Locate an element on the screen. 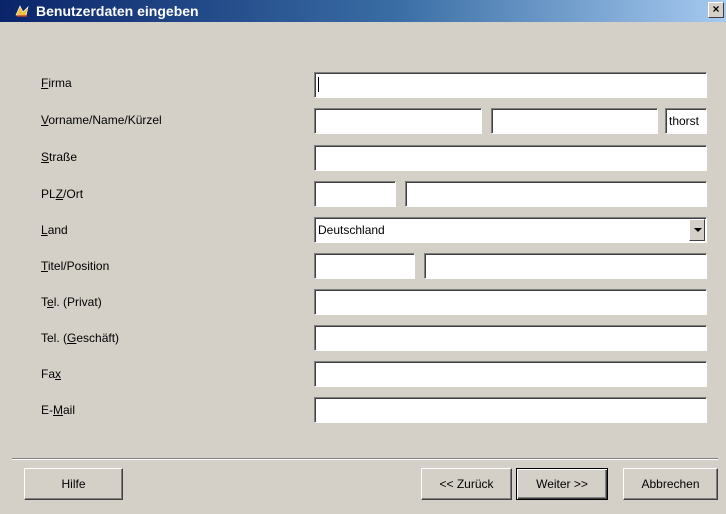 The height and width of the screenshot is (514, 726). label-land: Land is located at coordinates (54, 230).